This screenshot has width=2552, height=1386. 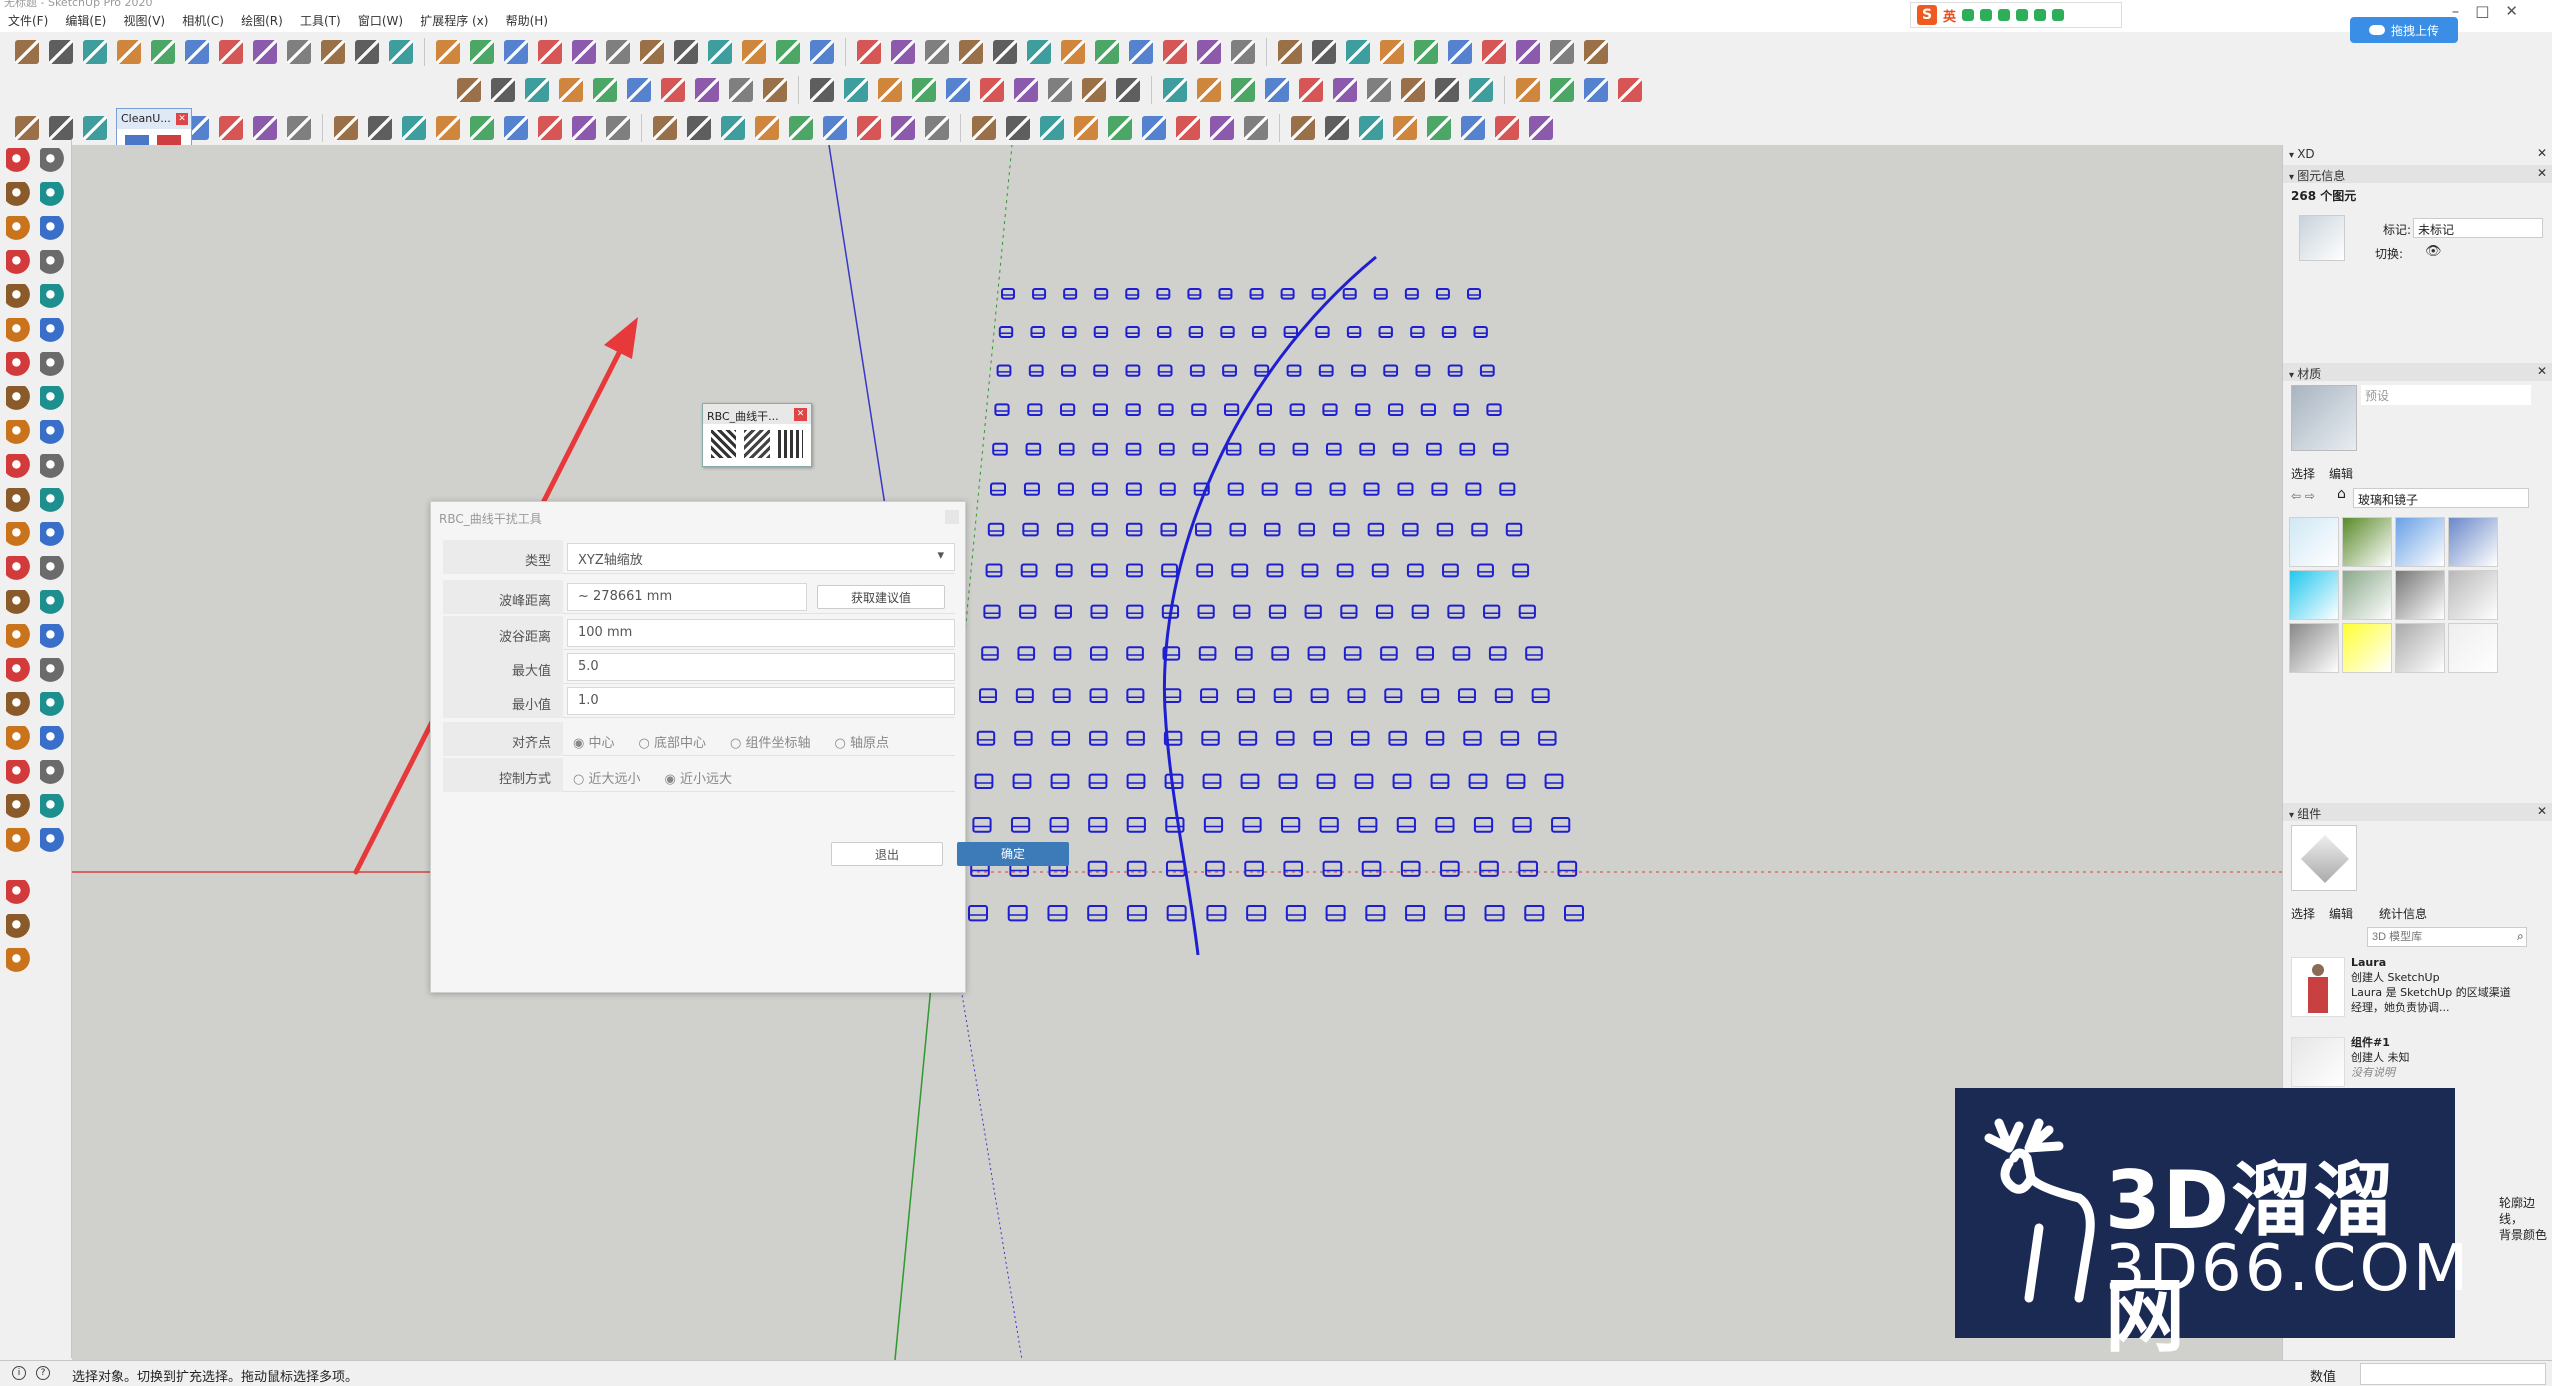 What do you see at coordinates (525, 18) in the screenshot?
I see `menu-help: 帮助(H)` at bounding box center [525, 18].